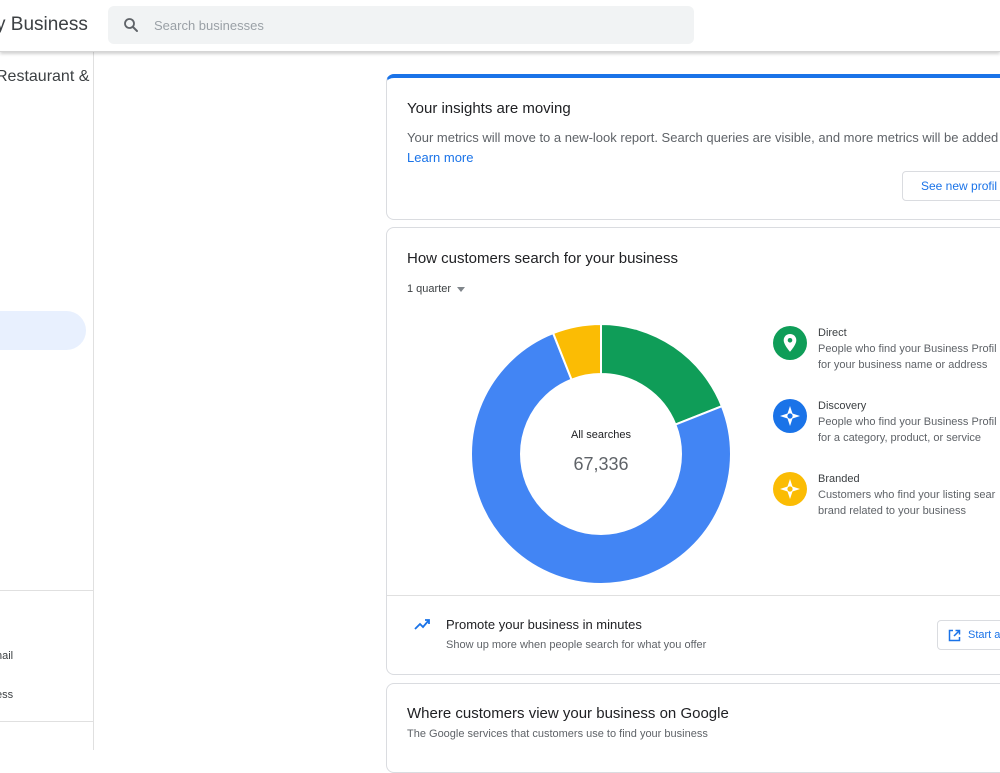 Image resolution: width=1000 pixels, height=773 pixels. Describe the element at coordinates (131, 25) in the screenshot. I see `search-icon` at that location.